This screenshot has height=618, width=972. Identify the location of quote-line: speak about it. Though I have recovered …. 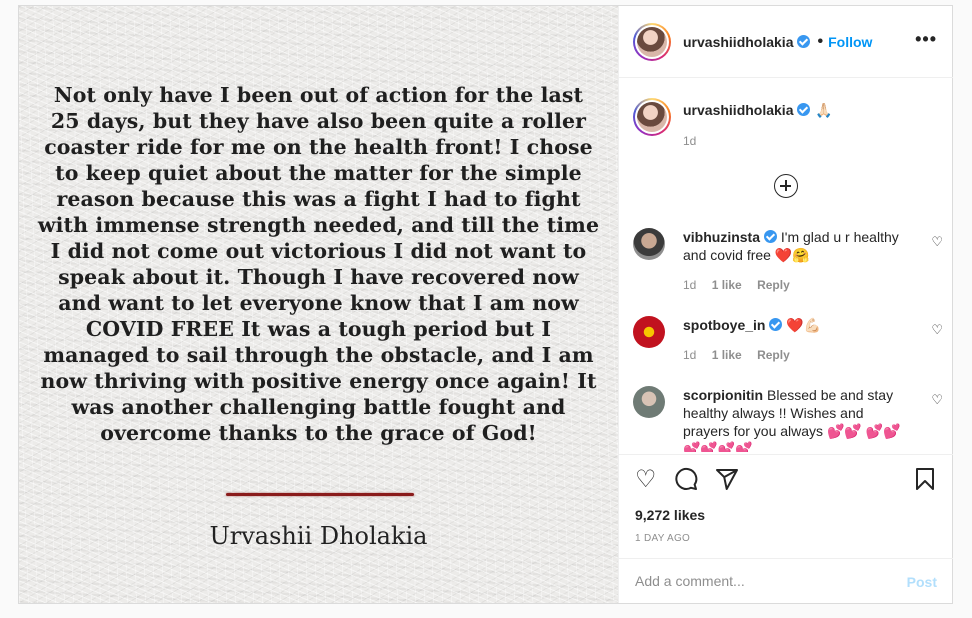
(318, 277).